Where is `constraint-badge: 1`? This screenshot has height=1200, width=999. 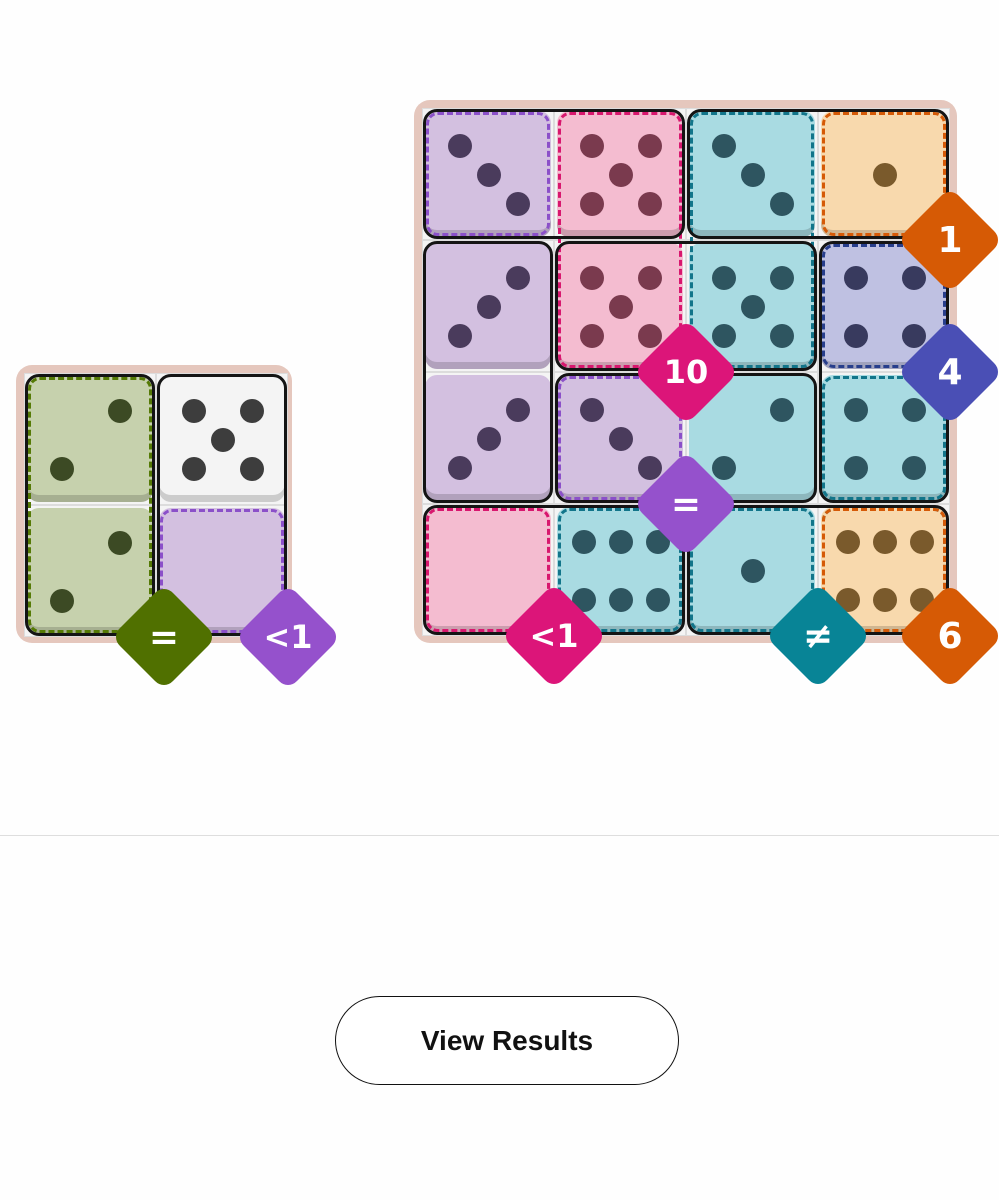 constraint-badge: 1 is located at coordinates (948, 240).